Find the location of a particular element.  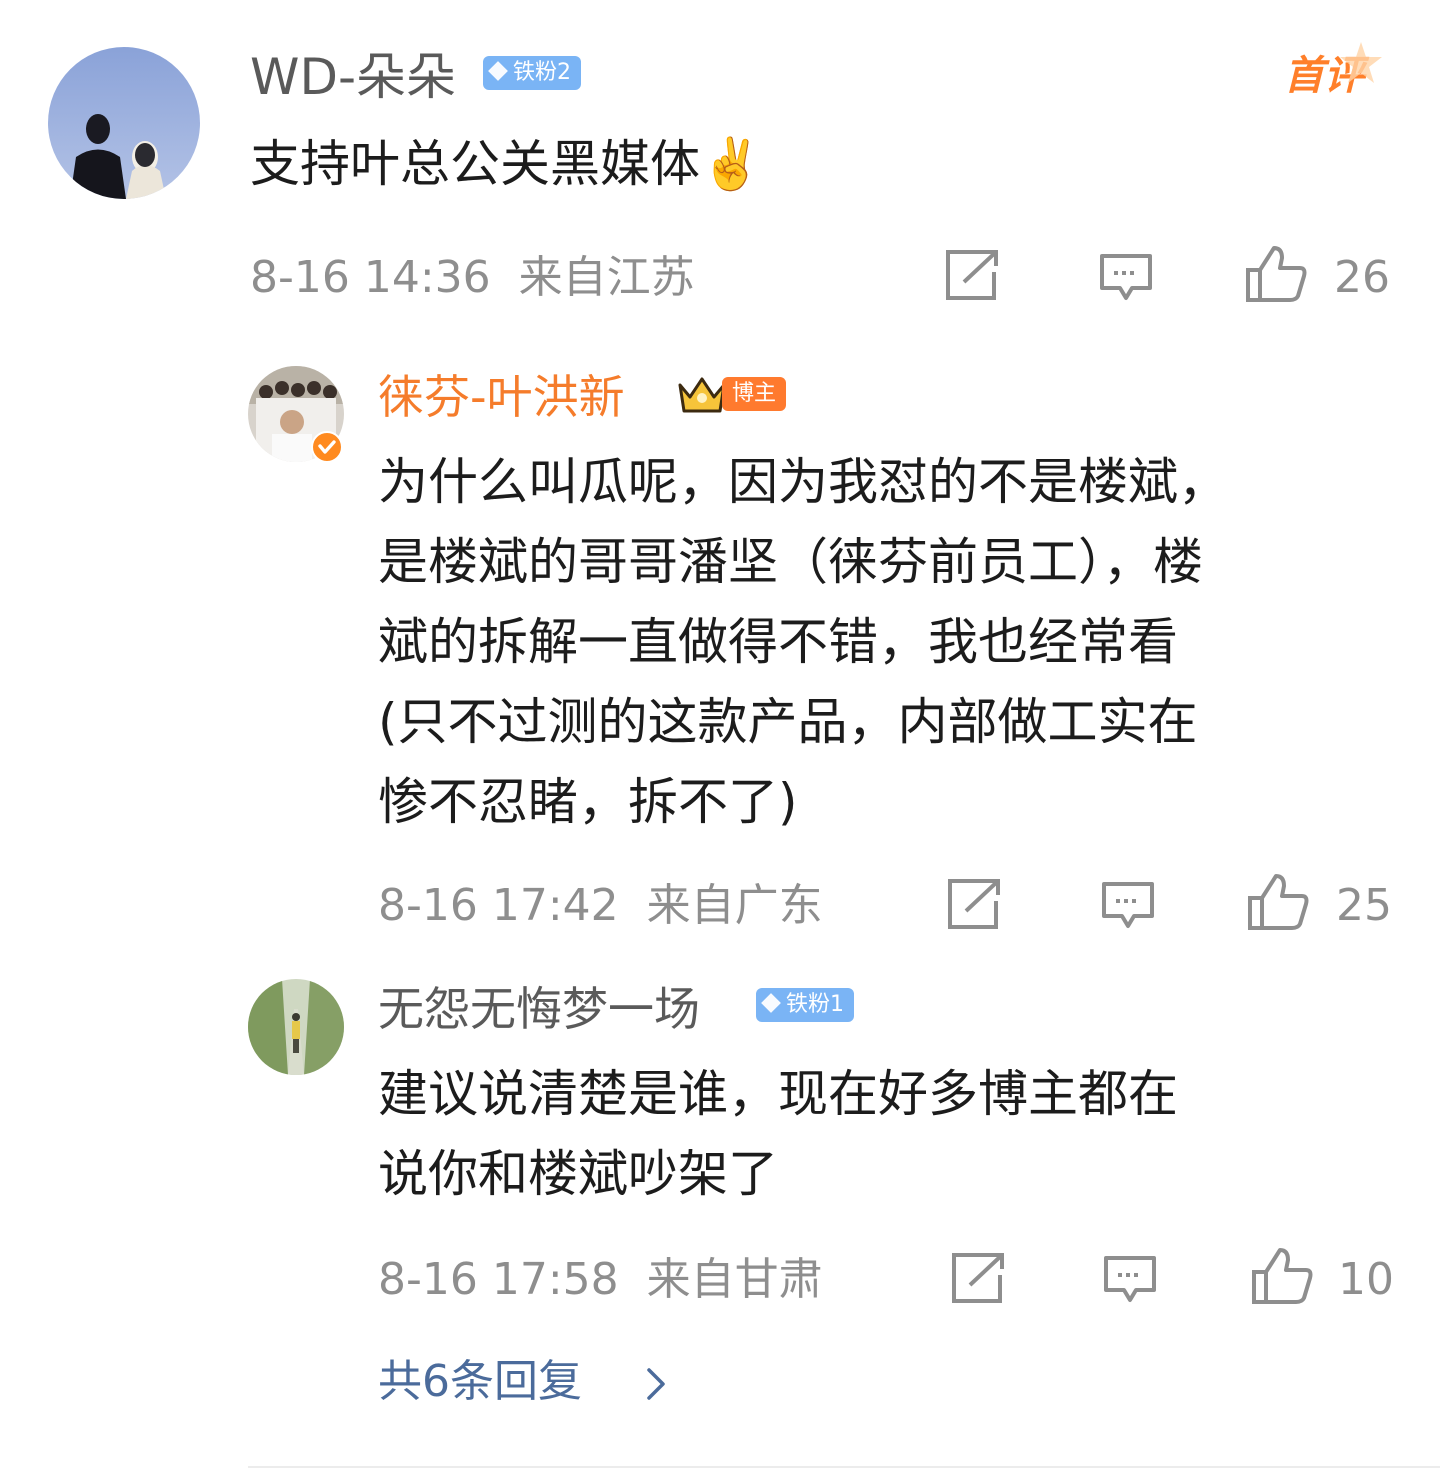

username: WD-朵朵 is located at coordinates (353, 77).